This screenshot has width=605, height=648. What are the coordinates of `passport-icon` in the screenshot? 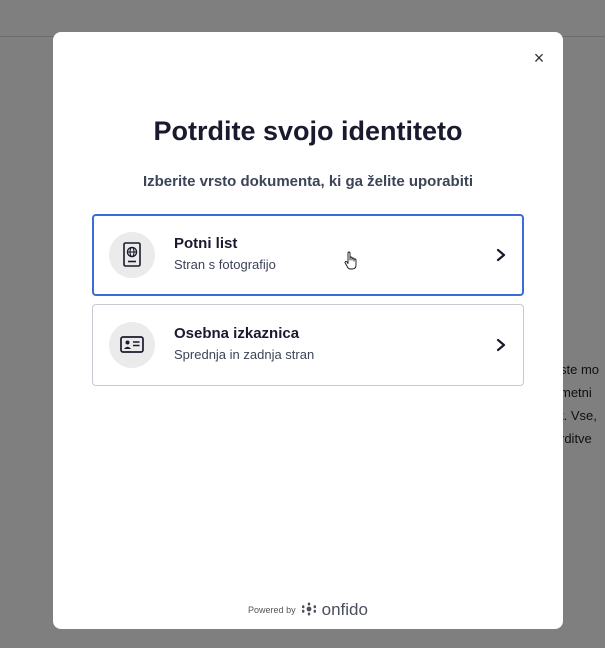 It's located at (132, 255).